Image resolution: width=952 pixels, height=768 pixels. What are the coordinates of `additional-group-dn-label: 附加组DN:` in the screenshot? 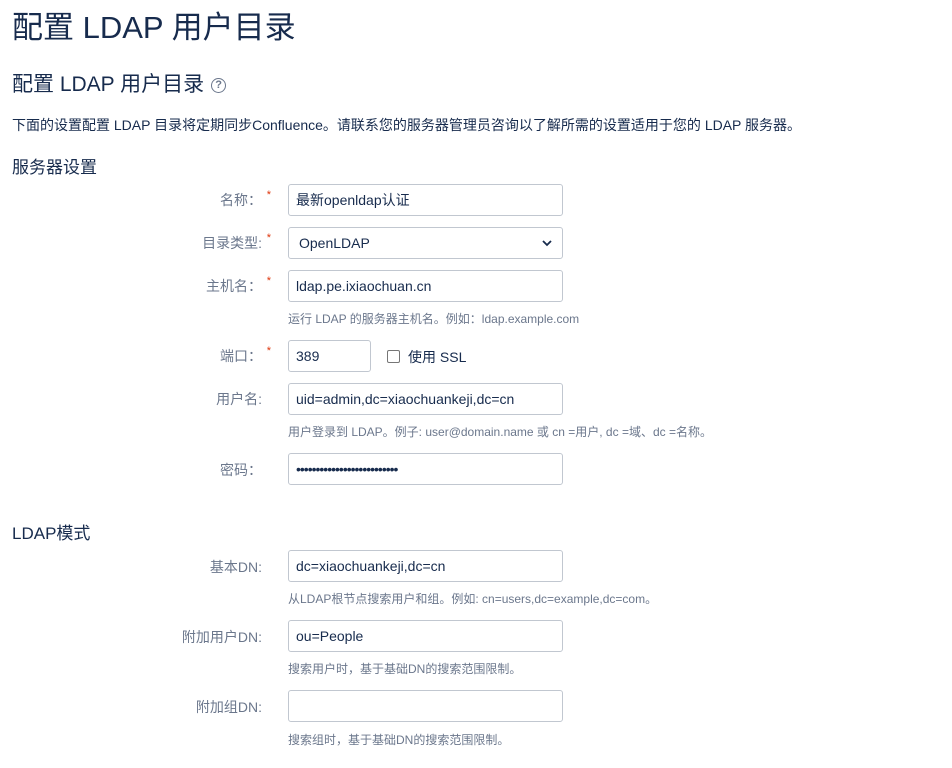 It's located at (131, 707).